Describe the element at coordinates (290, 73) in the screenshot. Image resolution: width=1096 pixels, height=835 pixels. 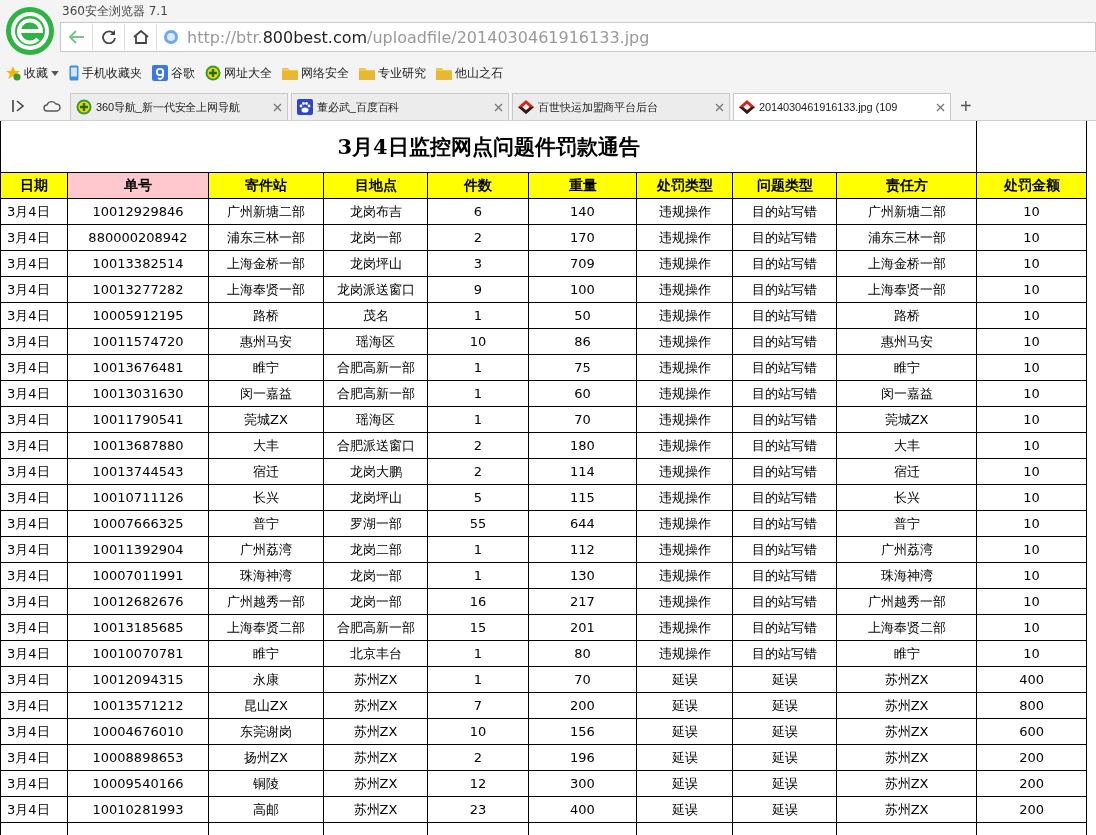
I see `folder-icon` at that location.